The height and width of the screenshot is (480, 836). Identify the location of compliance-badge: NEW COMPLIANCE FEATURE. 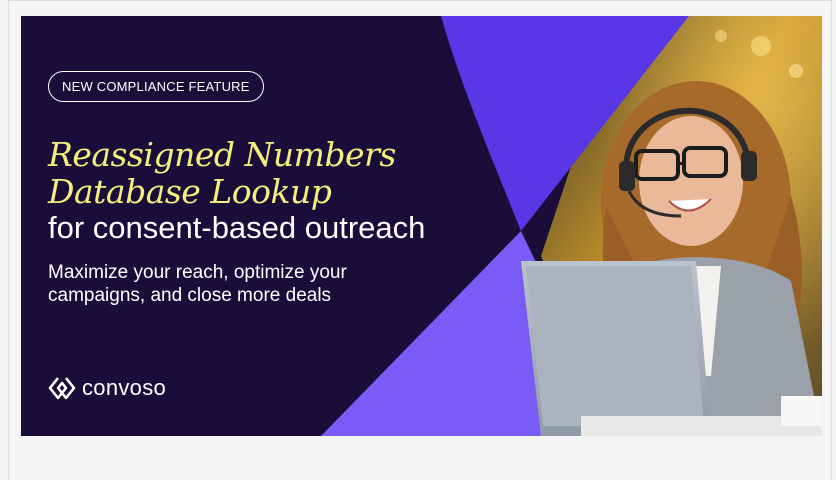
(156, 86).